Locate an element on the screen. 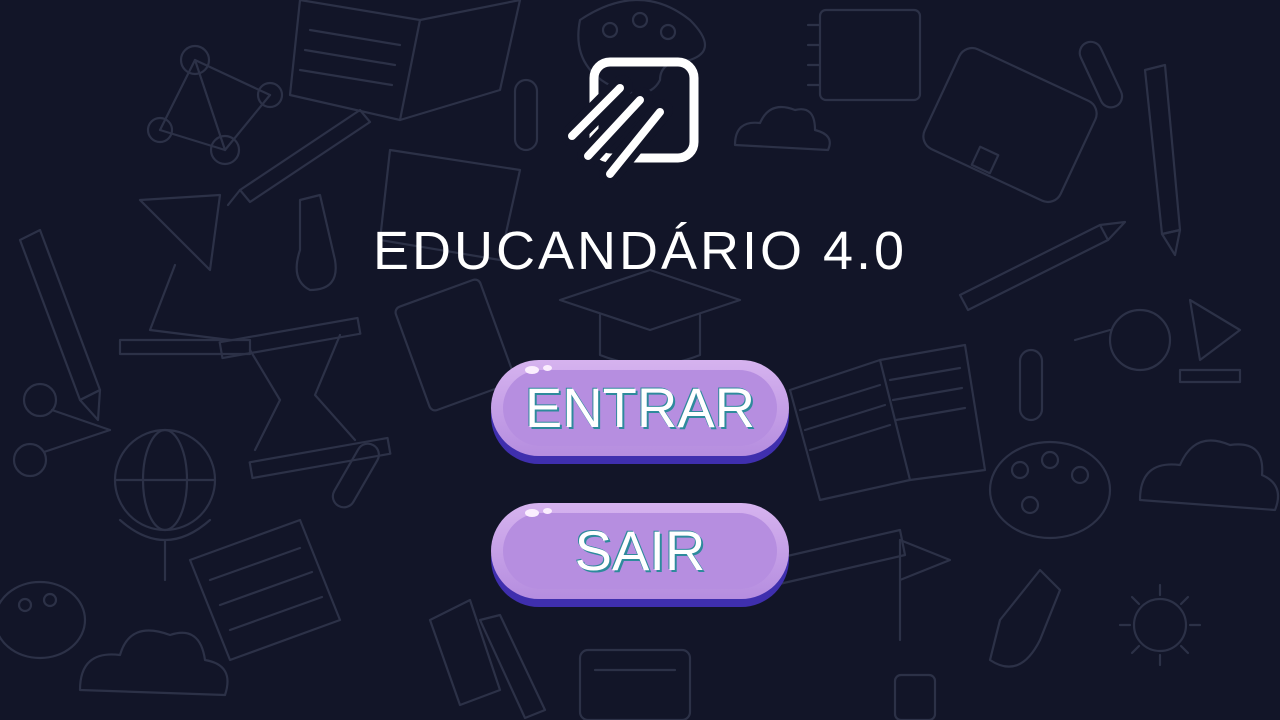 This screenshot has width=1280, height=720. hourglass-icon is located at coordinates (305, 398).